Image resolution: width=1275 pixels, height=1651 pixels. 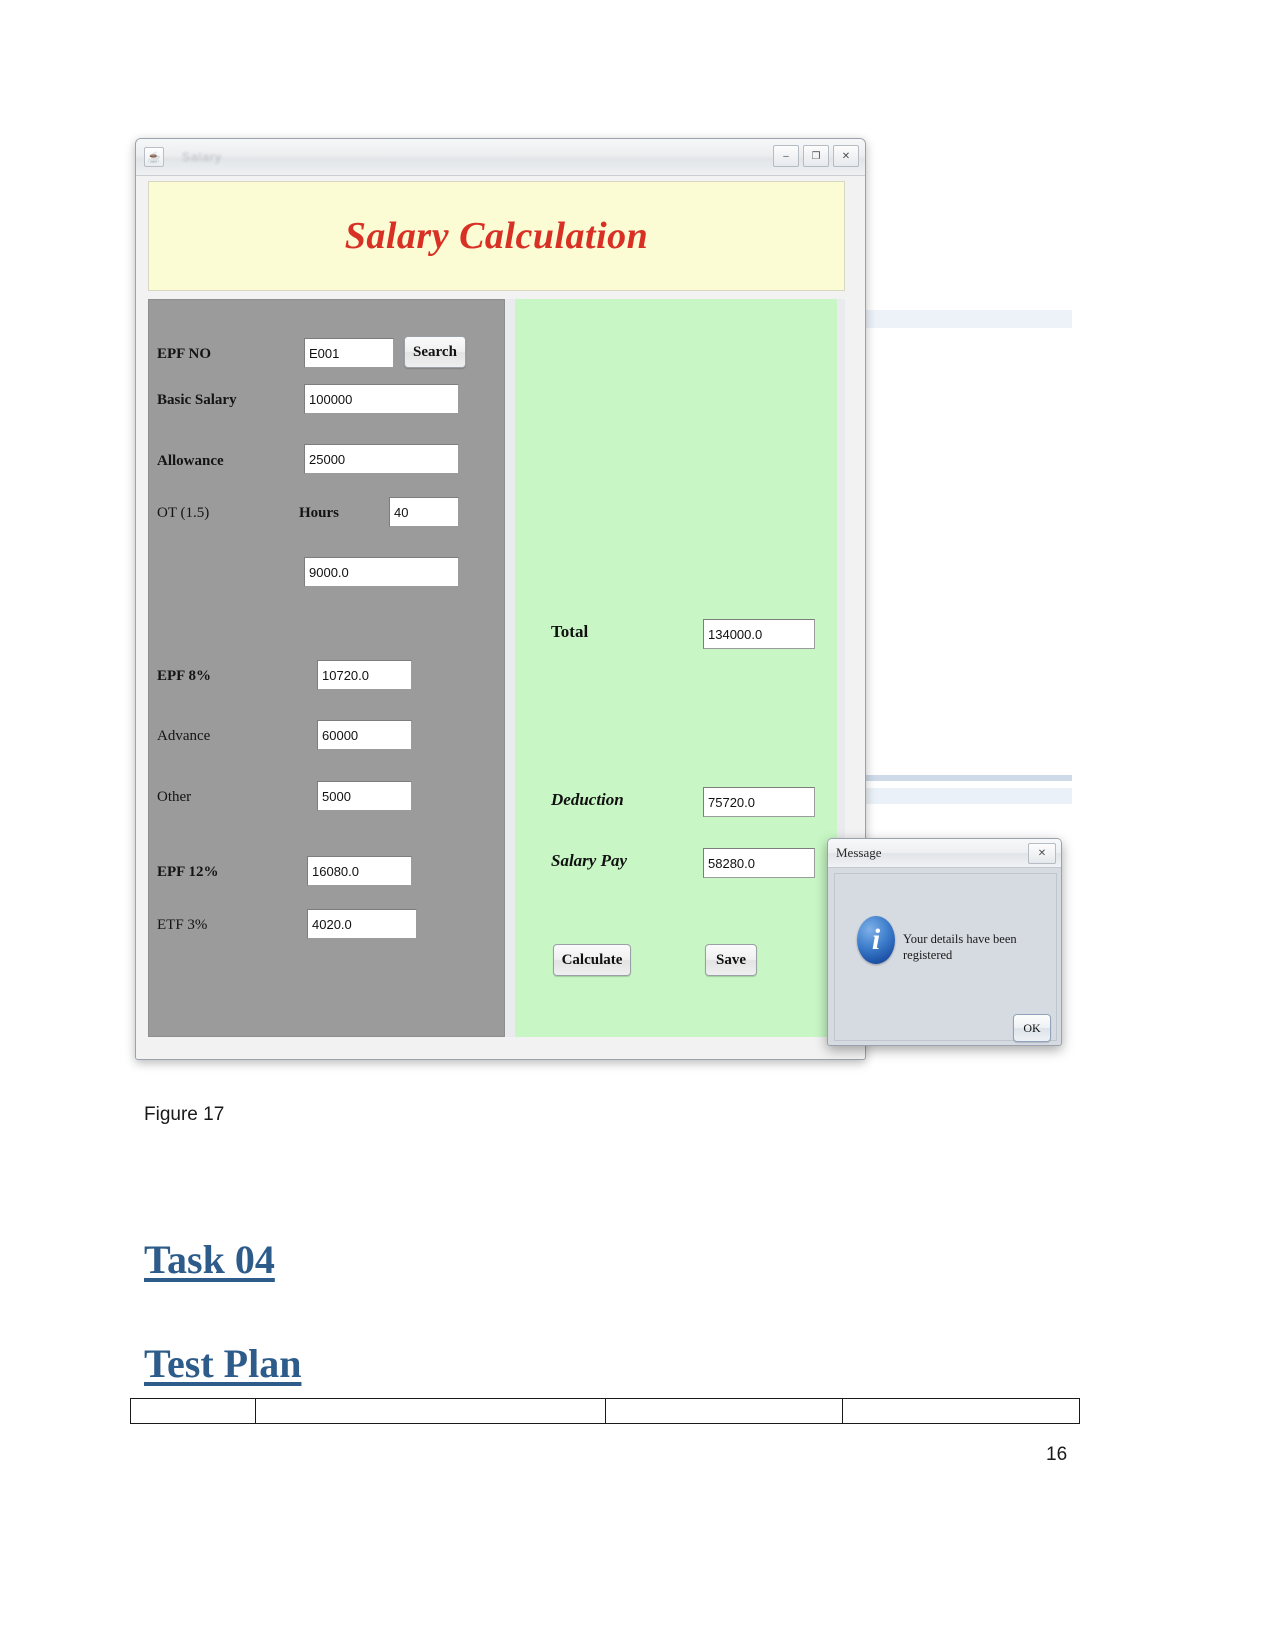 What do you see at coordinates (154, 157) in the screenshot?
I see `java-cup-icon: ☕` at bounding box center [154, 157].